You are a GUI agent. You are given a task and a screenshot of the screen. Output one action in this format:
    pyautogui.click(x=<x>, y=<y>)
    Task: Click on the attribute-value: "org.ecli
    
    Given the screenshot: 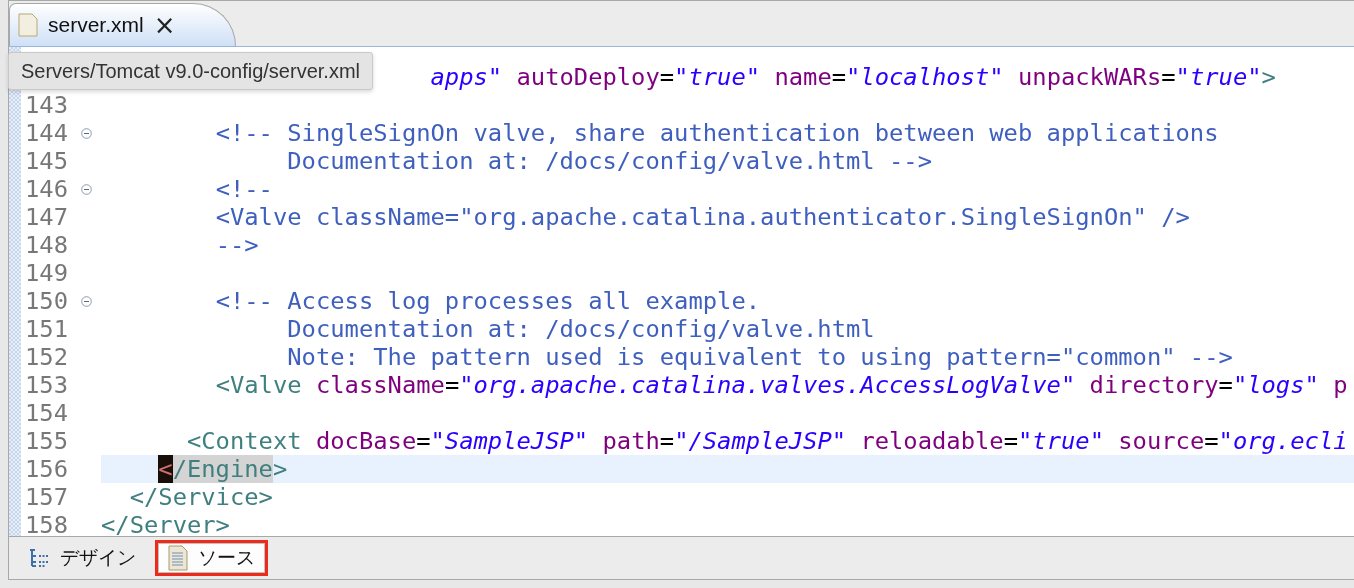 What is the action you would take?
    pyautogui.click(x=1283, y=441)
    